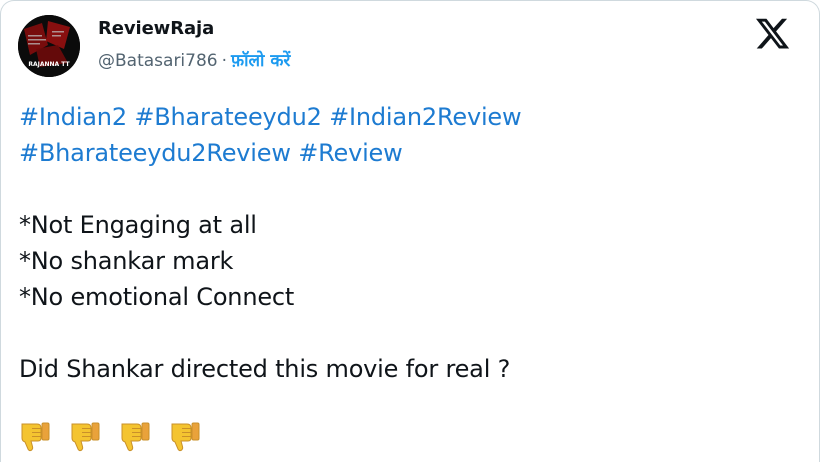 The height and width of the screenshot is (463, 822). I want to click on display-name: ReviewRaja, so click(194, 29).